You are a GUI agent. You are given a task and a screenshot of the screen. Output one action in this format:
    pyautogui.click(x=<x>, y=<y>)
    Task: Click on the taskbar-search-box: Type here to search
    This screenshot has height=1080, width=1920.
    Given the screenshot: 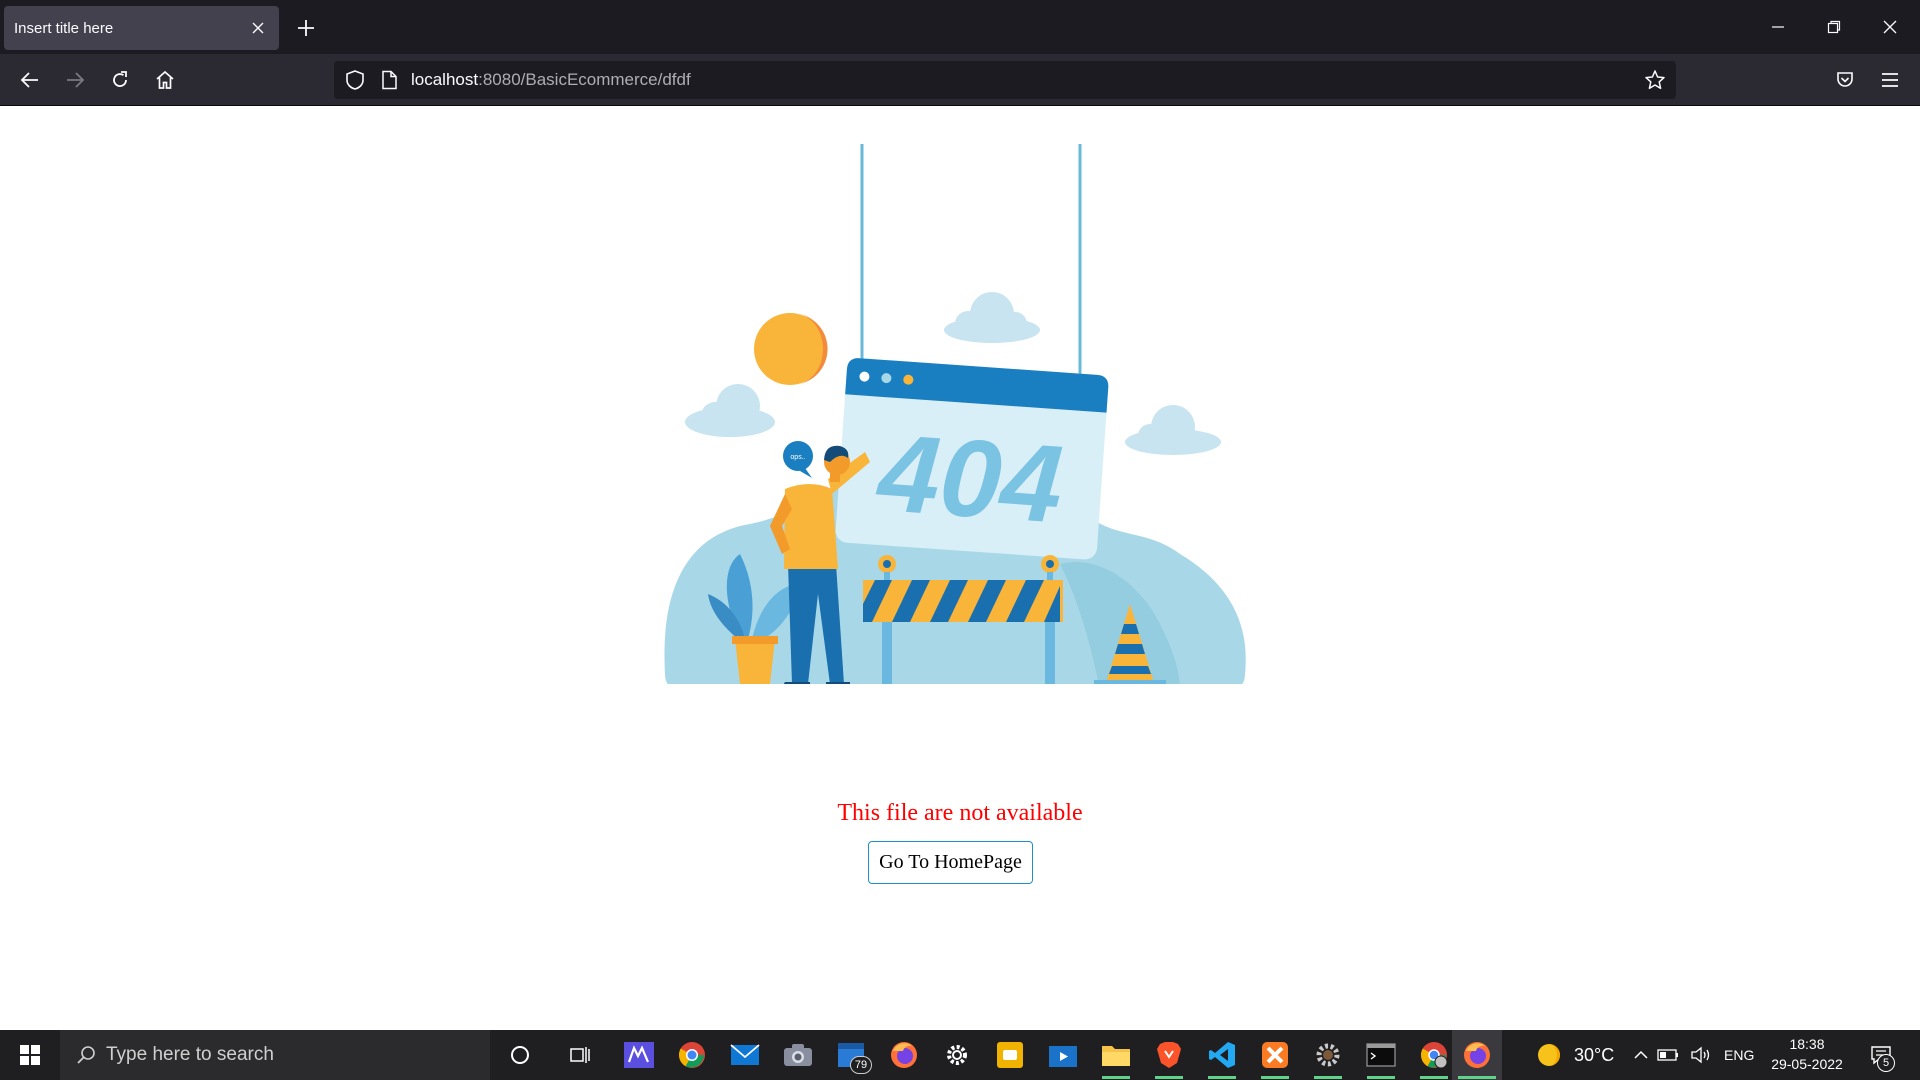 What is the action you would take?
    pyautogui.click(x=275, y=1055)
    